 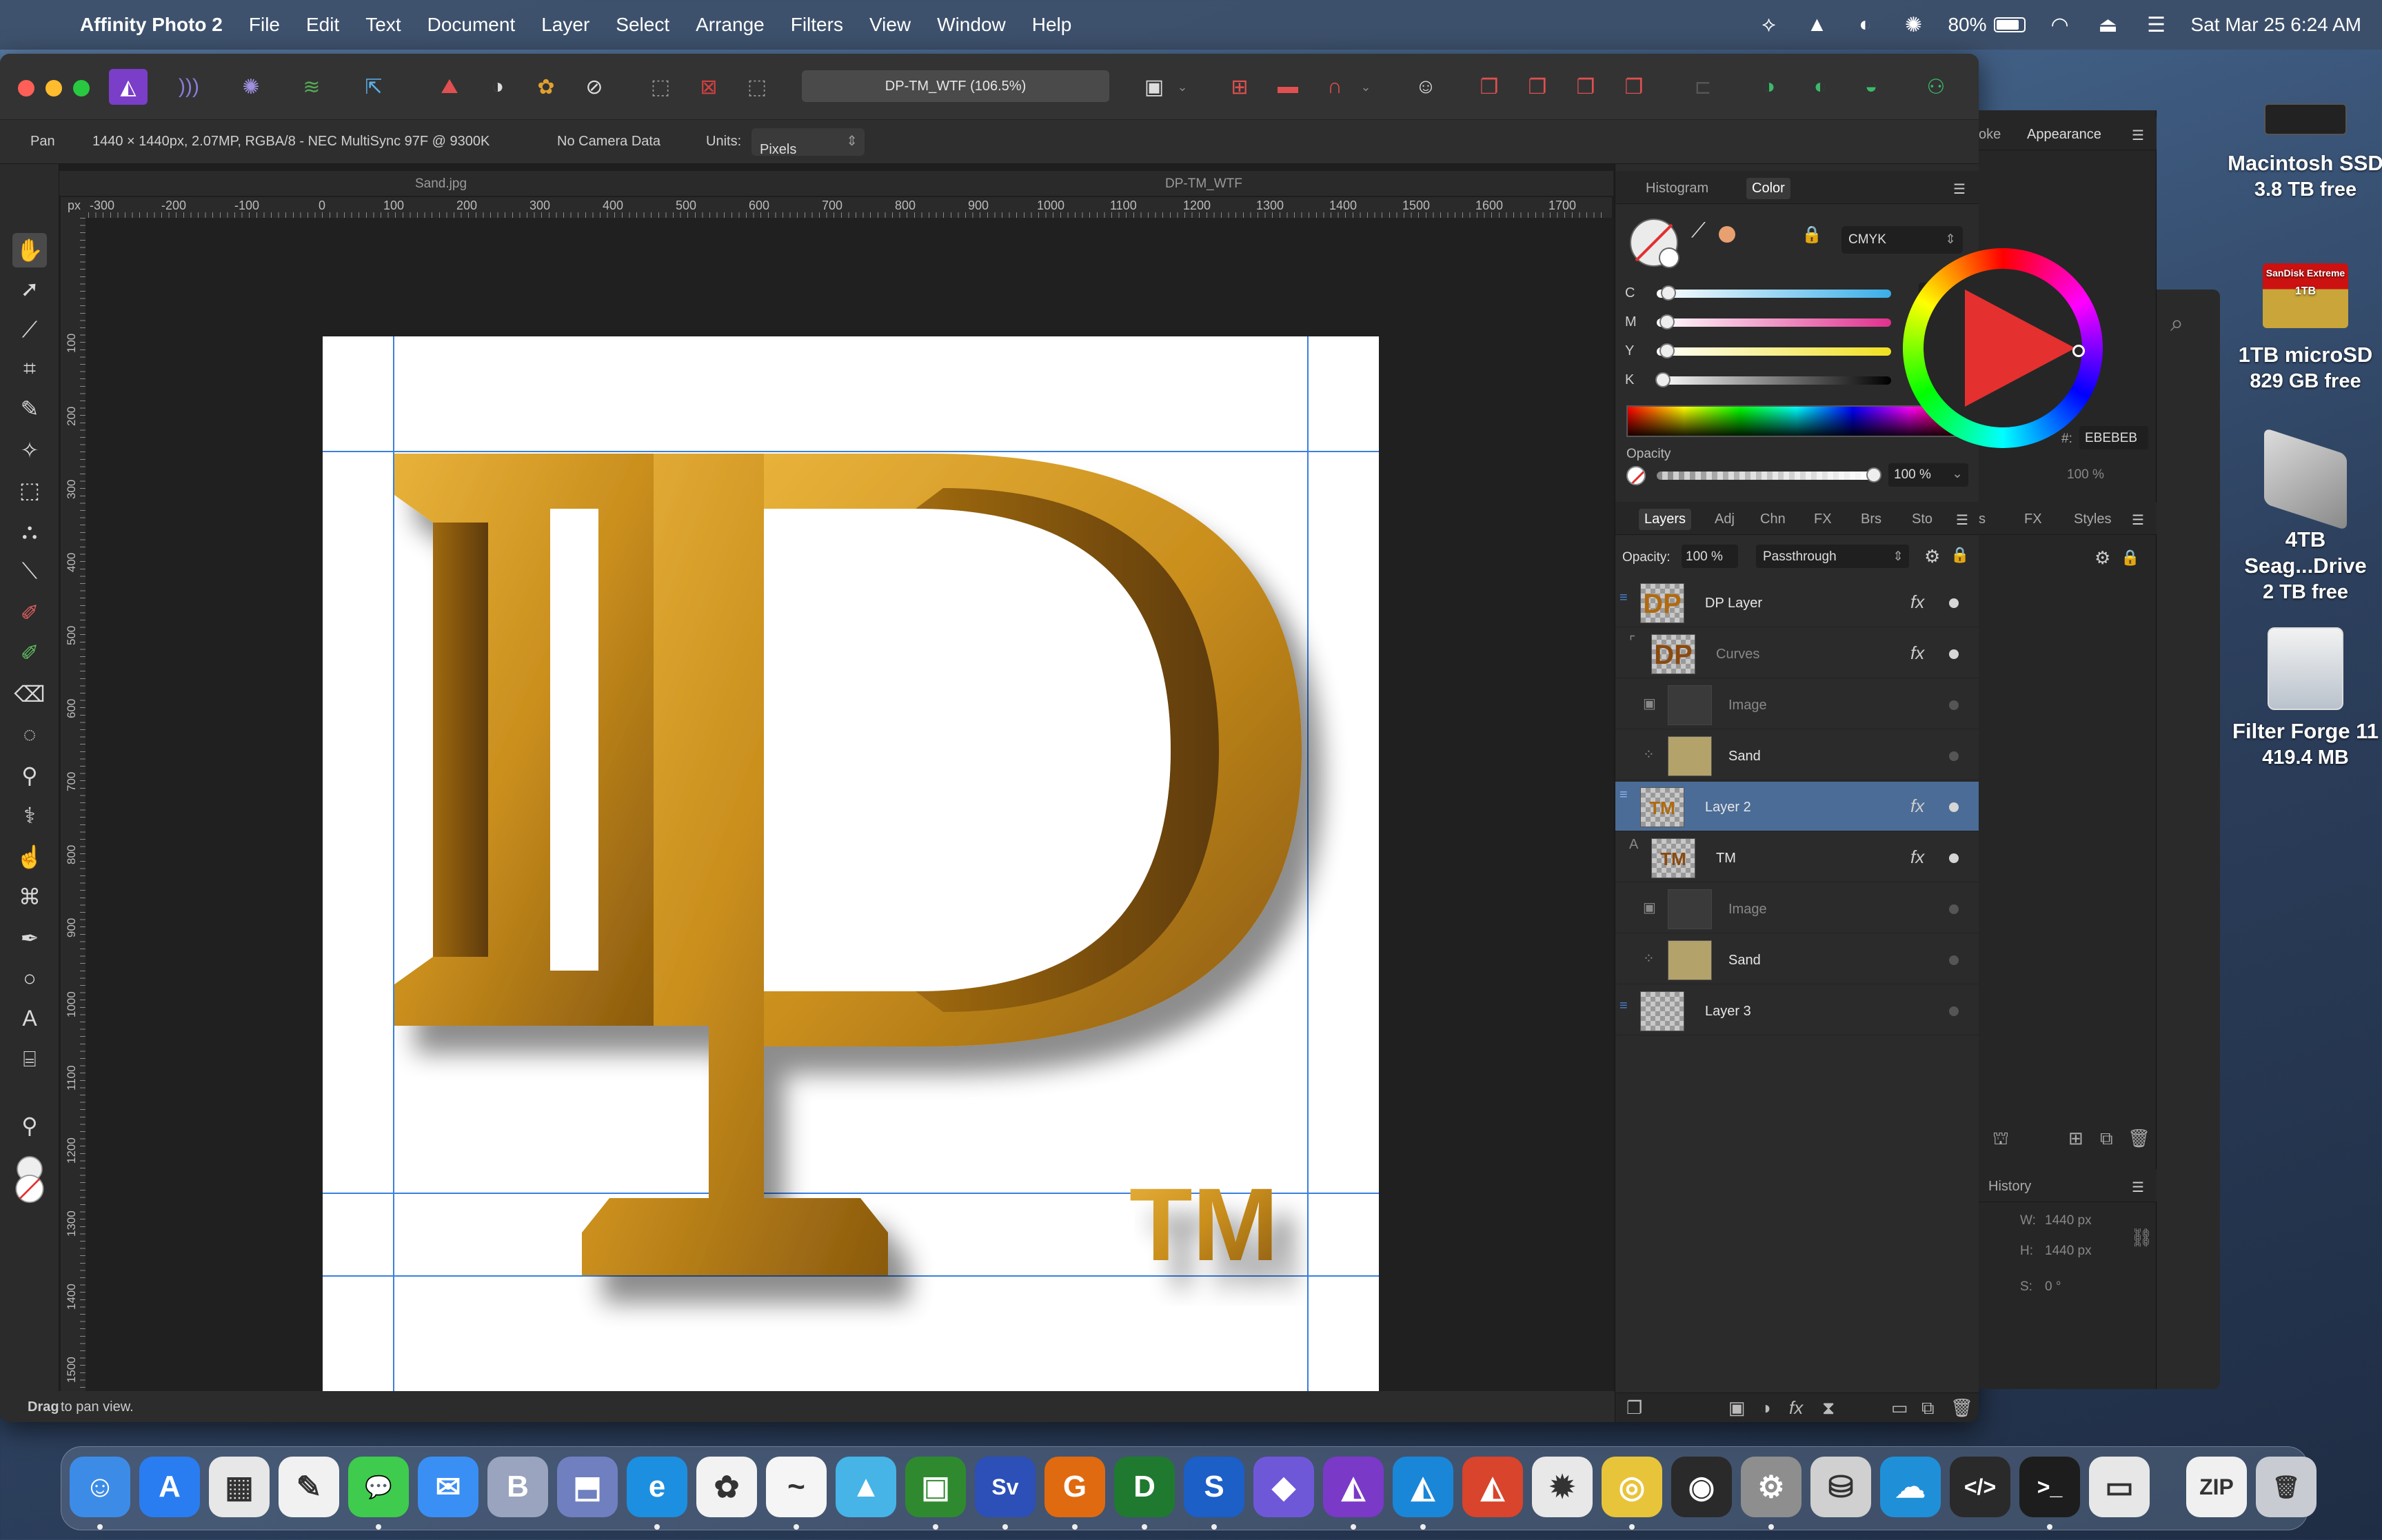 I want to click on document-title: DP-TM_WTF (106.5%), so click(x=955, y=86).